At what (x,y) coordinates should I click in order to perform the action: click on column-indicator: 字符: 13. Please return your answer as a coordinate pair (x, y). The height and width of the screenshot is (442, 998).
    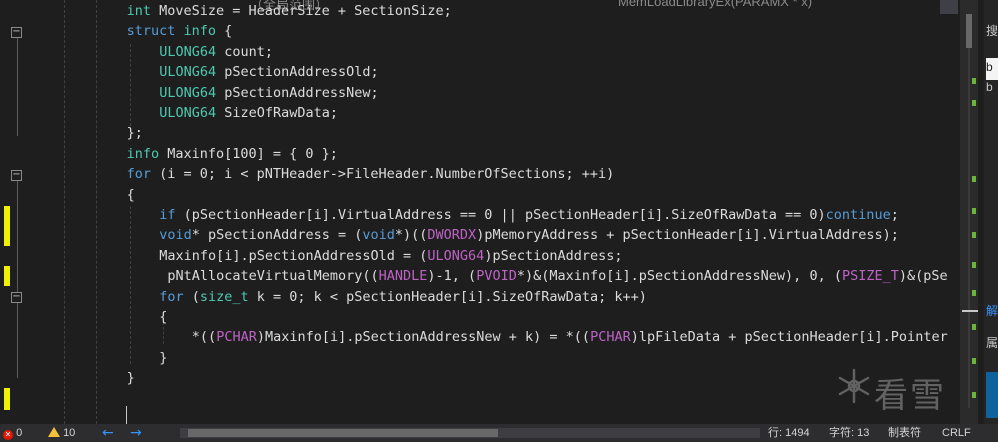
    Looking at the image, I should click on (849, 433).